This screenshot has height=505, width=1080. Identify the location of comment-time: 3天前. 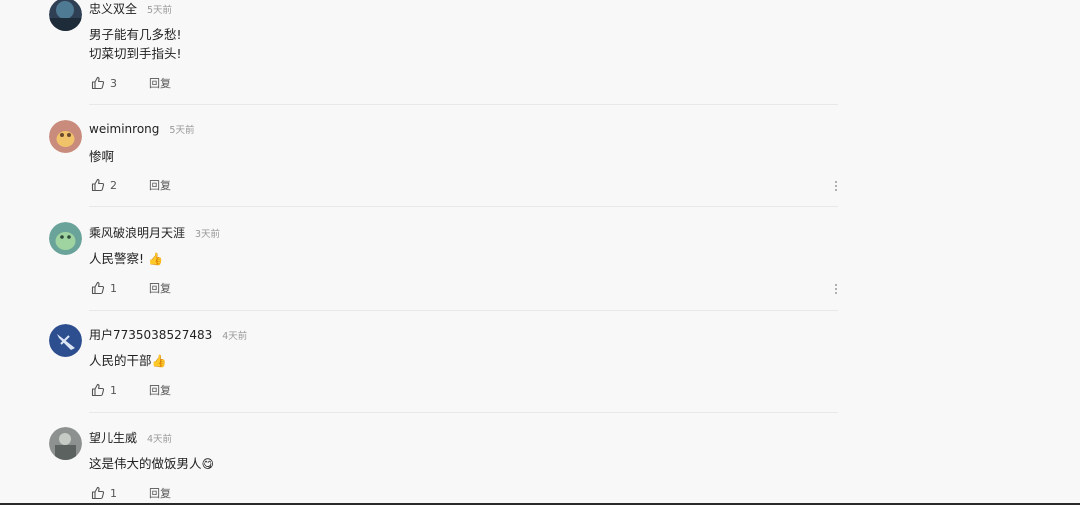
(208, 234).